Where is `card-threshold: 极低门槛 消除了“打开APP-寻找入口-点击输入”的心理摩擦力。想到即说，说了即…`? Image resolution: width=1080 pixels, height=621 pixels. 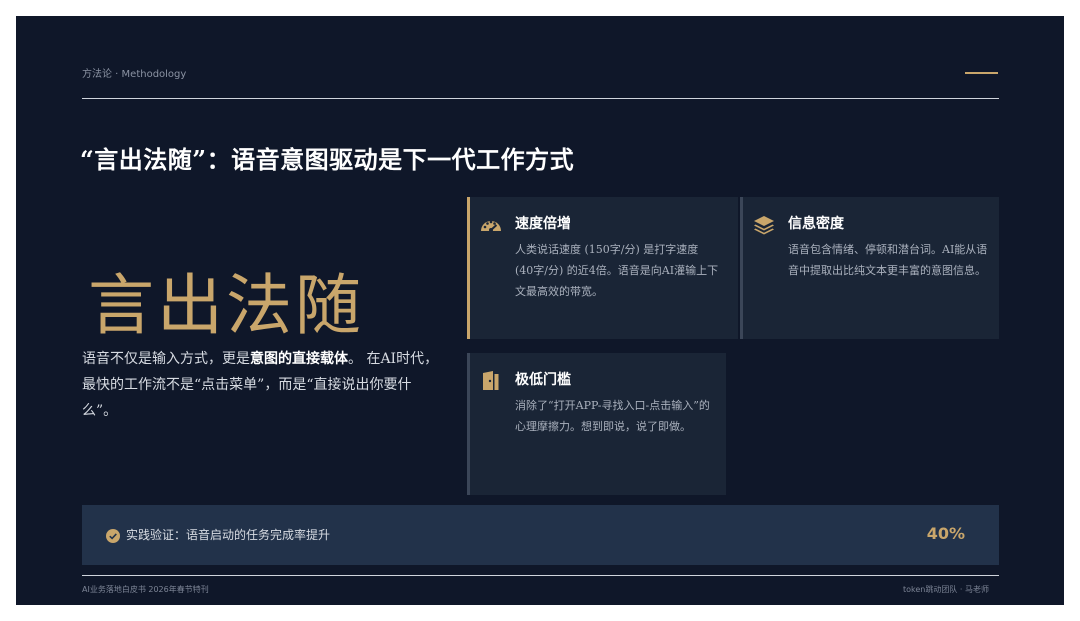 card-threshold: 极低门槛 消除了“打开APP-寻找入口-点击输入”的心理摩擦力。想到即说，说了即… is located at coordinates (596, 424).